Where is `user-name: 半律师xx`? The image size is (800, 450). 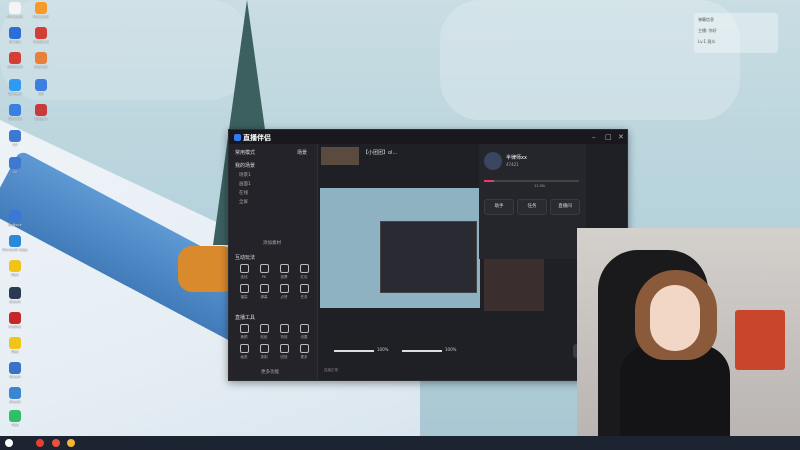 user-name: 半律师xx is located at coordinates (516, 158).